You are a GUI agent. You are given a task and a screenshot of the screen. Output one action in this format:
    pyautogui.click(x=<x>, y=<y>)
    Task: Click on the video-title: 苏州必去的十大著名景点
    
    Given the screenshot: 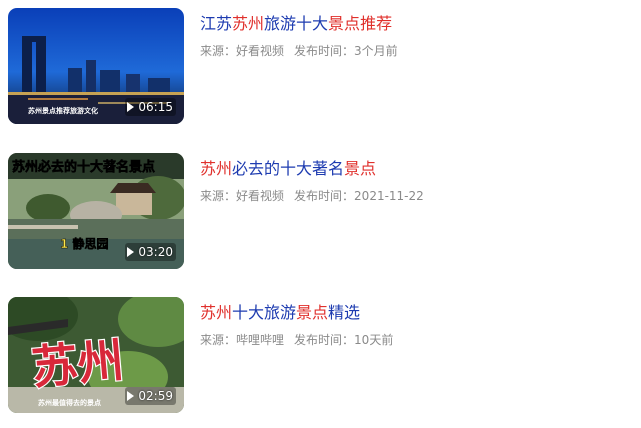 What is the action you would take?
    pyautogui.click(x=288, y=169)
    